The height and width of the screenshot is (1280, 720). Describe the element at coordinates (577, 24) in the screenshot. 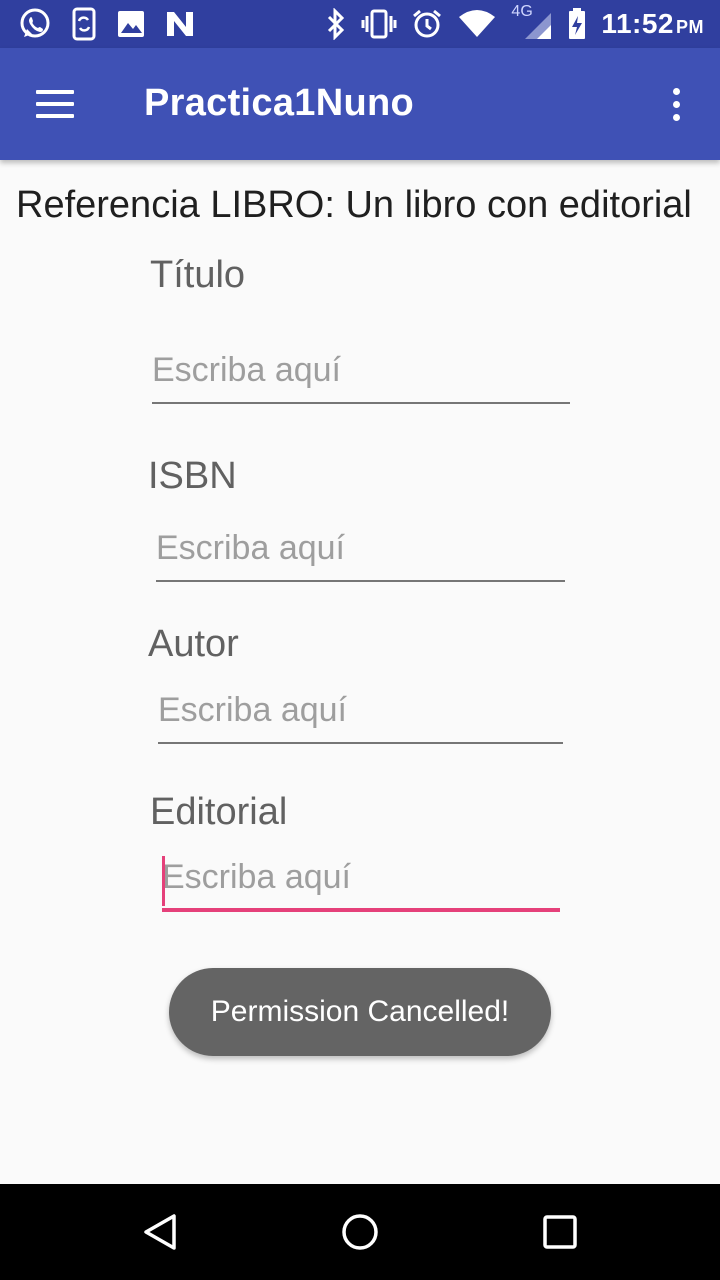

I see `battery-charging-icon` at that location.